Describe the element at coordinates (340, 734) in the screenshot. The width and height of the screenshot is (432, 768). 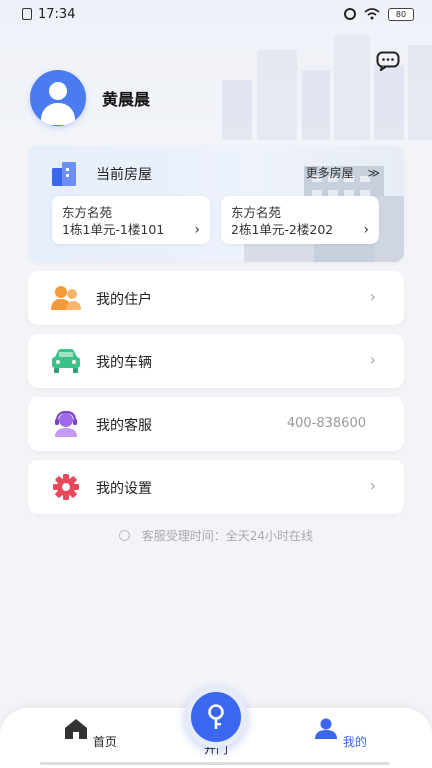
I see `tab-mine: 我的` at that location.